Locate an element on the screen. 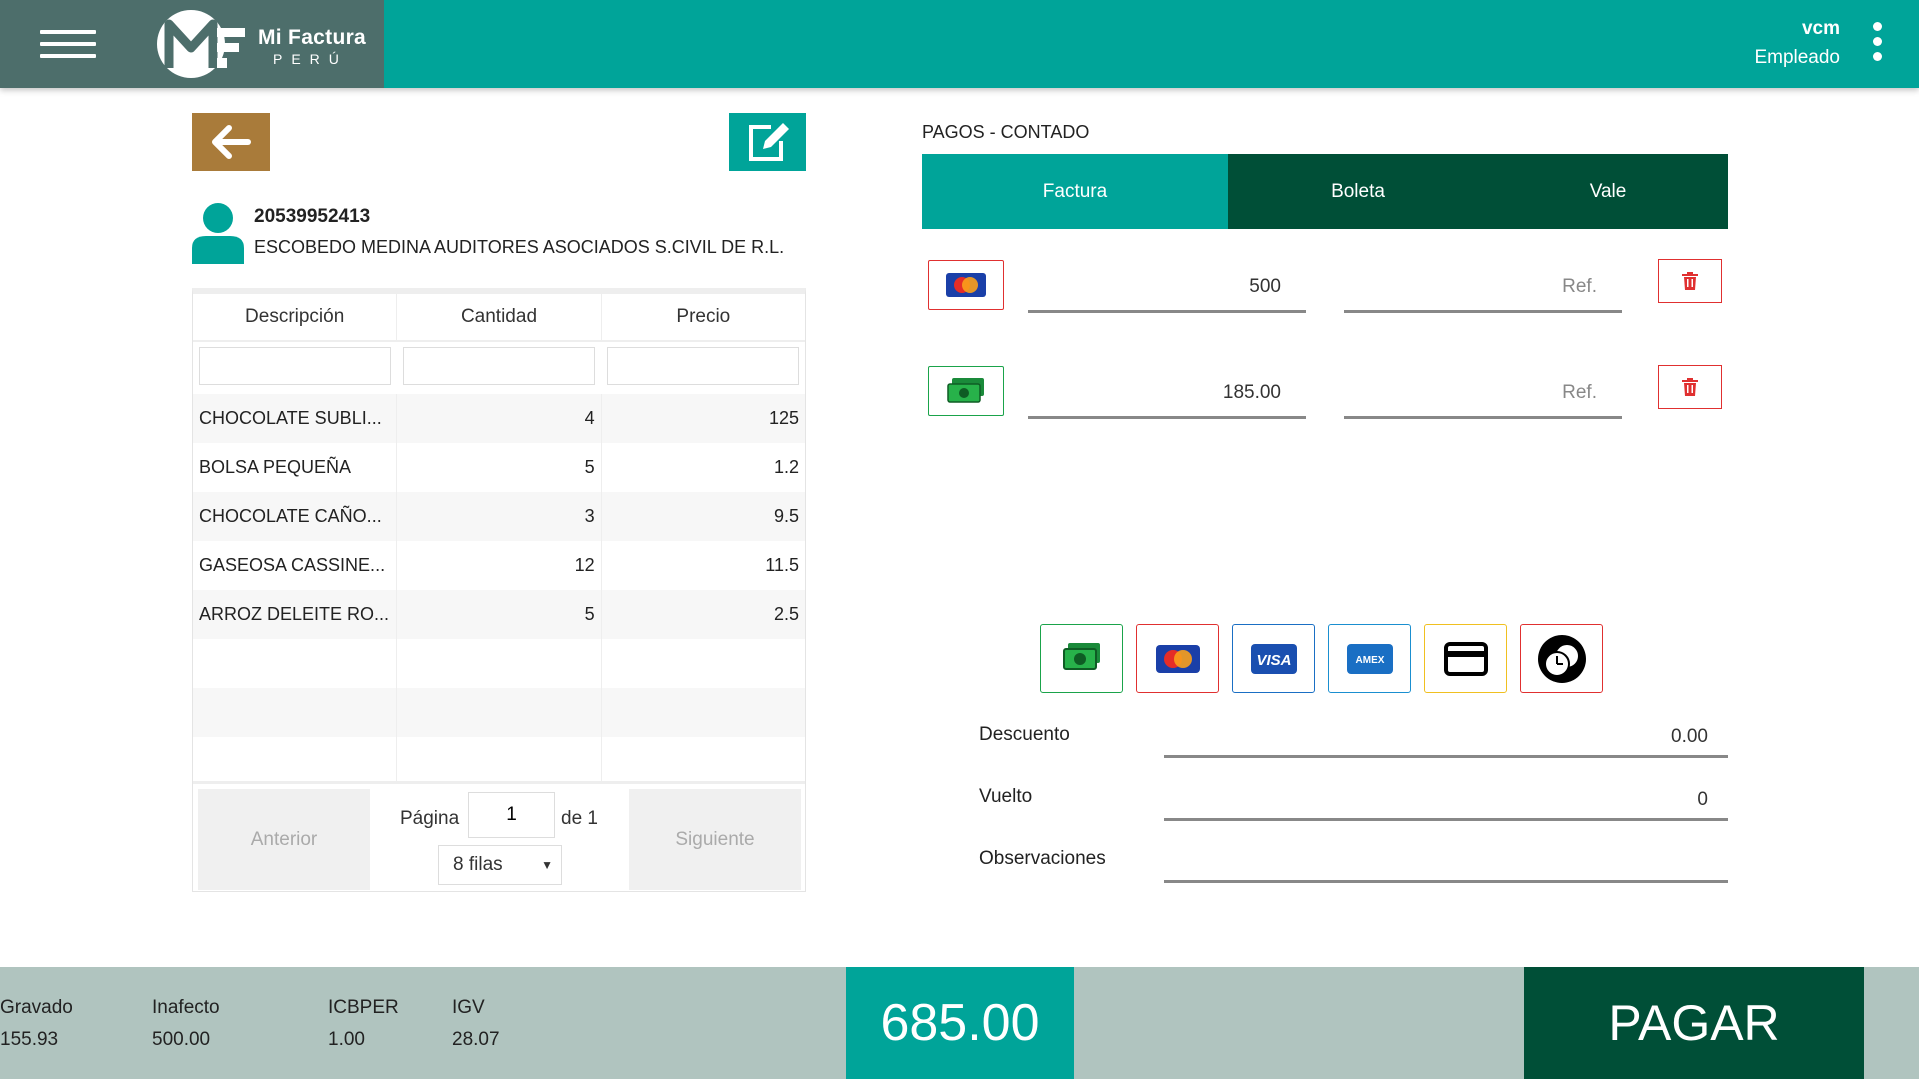  pagination: Anterior Página de 1 8 filas ▼ Siguiente is located at coordinates (499, 836).